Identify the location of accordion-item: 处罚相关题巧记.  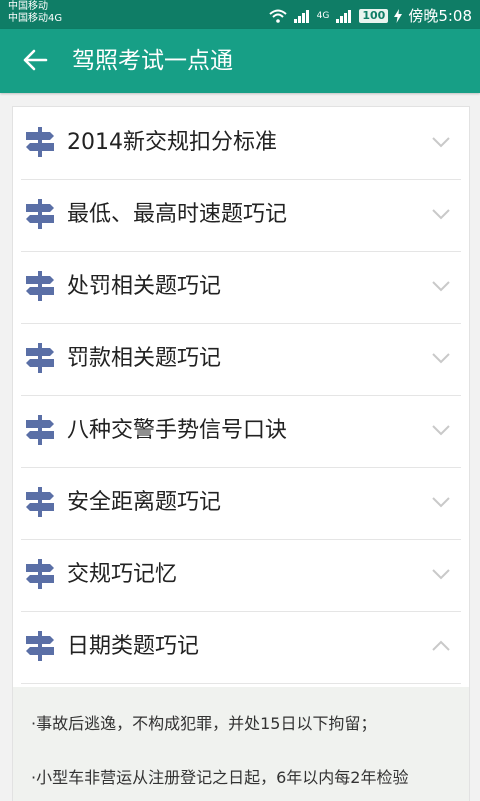
(241, 287).